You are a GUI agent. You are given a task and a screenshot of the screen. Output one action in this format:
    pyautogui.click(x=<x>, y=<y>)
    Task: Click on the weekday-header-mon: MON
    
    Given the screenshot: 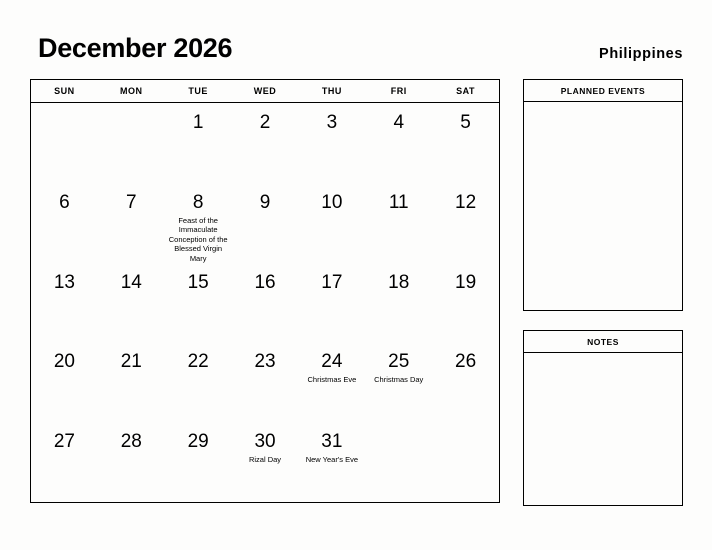 What is the action you would take?
    pyautogui.click(x=131, y=91)
    